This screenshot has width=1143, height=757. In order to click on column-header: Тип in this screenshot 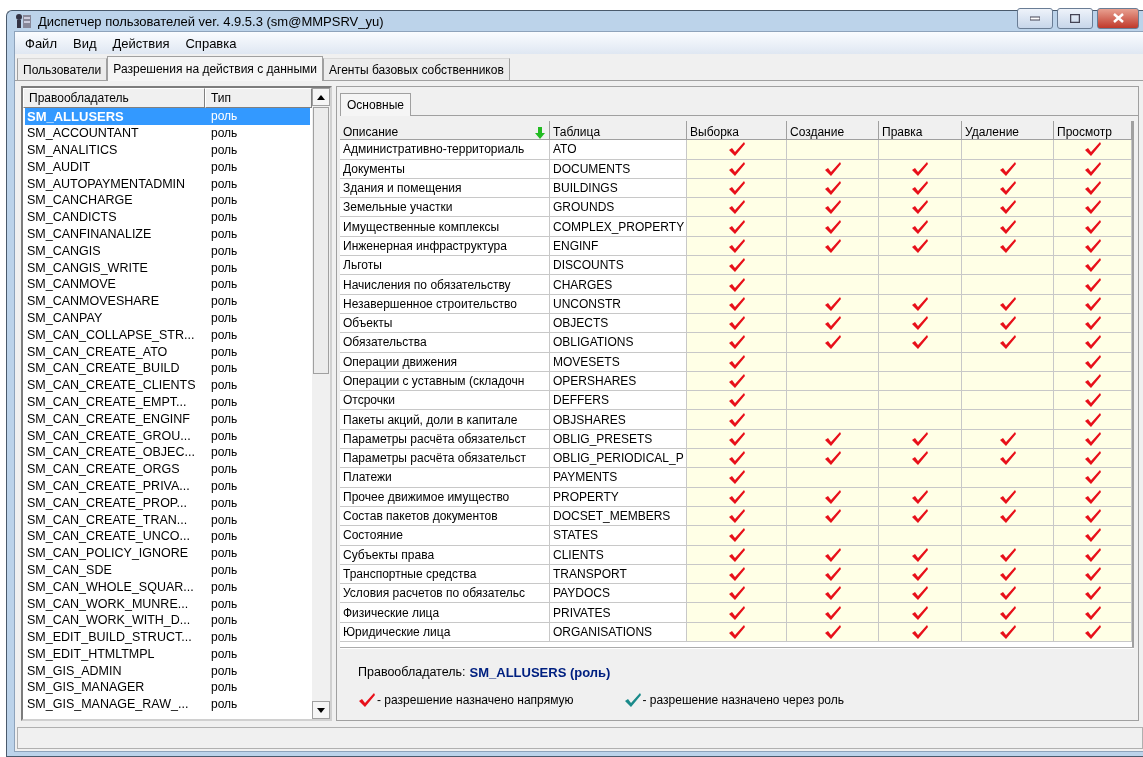, I will do `click(258, 98)`.